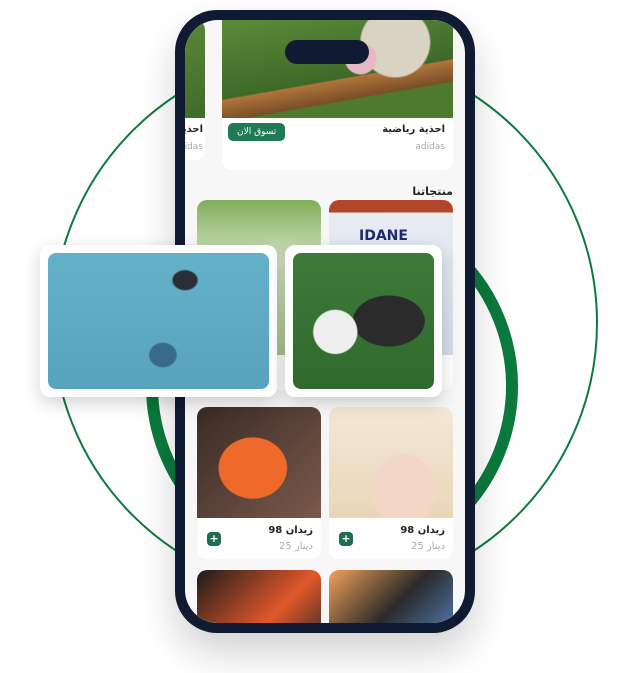 Image resolution: width=640 pixels, height=673 pixels. I want to click on flying-boots-image, so click(158, 321).